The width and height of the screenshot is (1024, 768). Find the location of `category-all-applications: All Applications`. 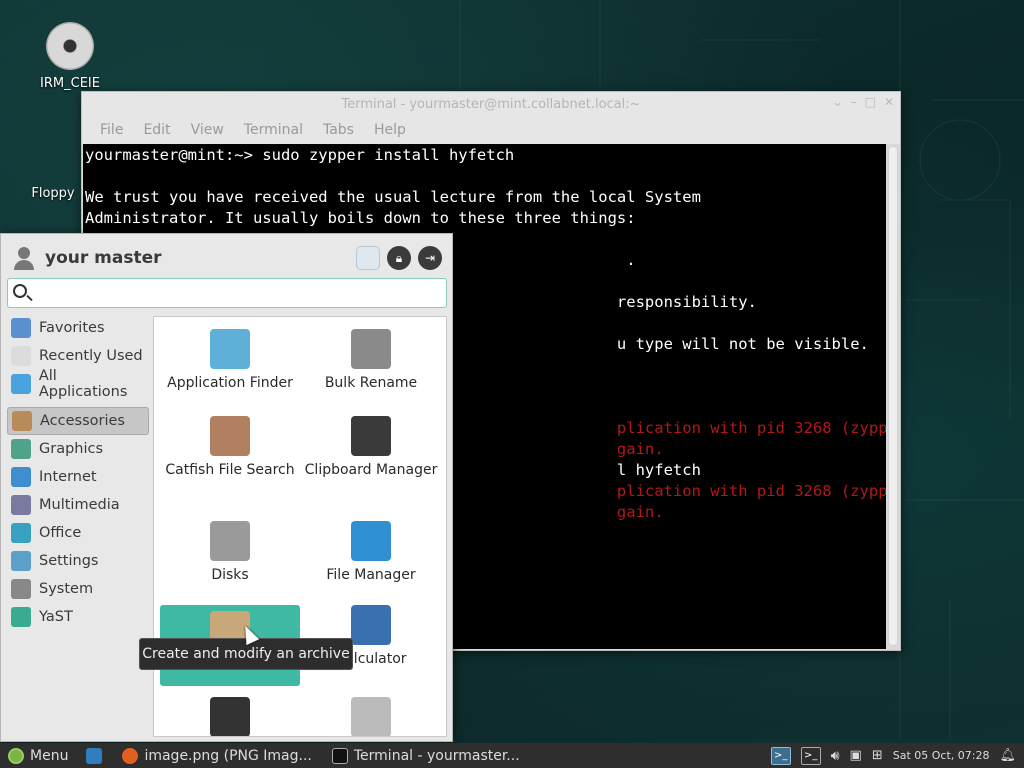

category-all-applications: All Applications is located at coordinates (78, 384).